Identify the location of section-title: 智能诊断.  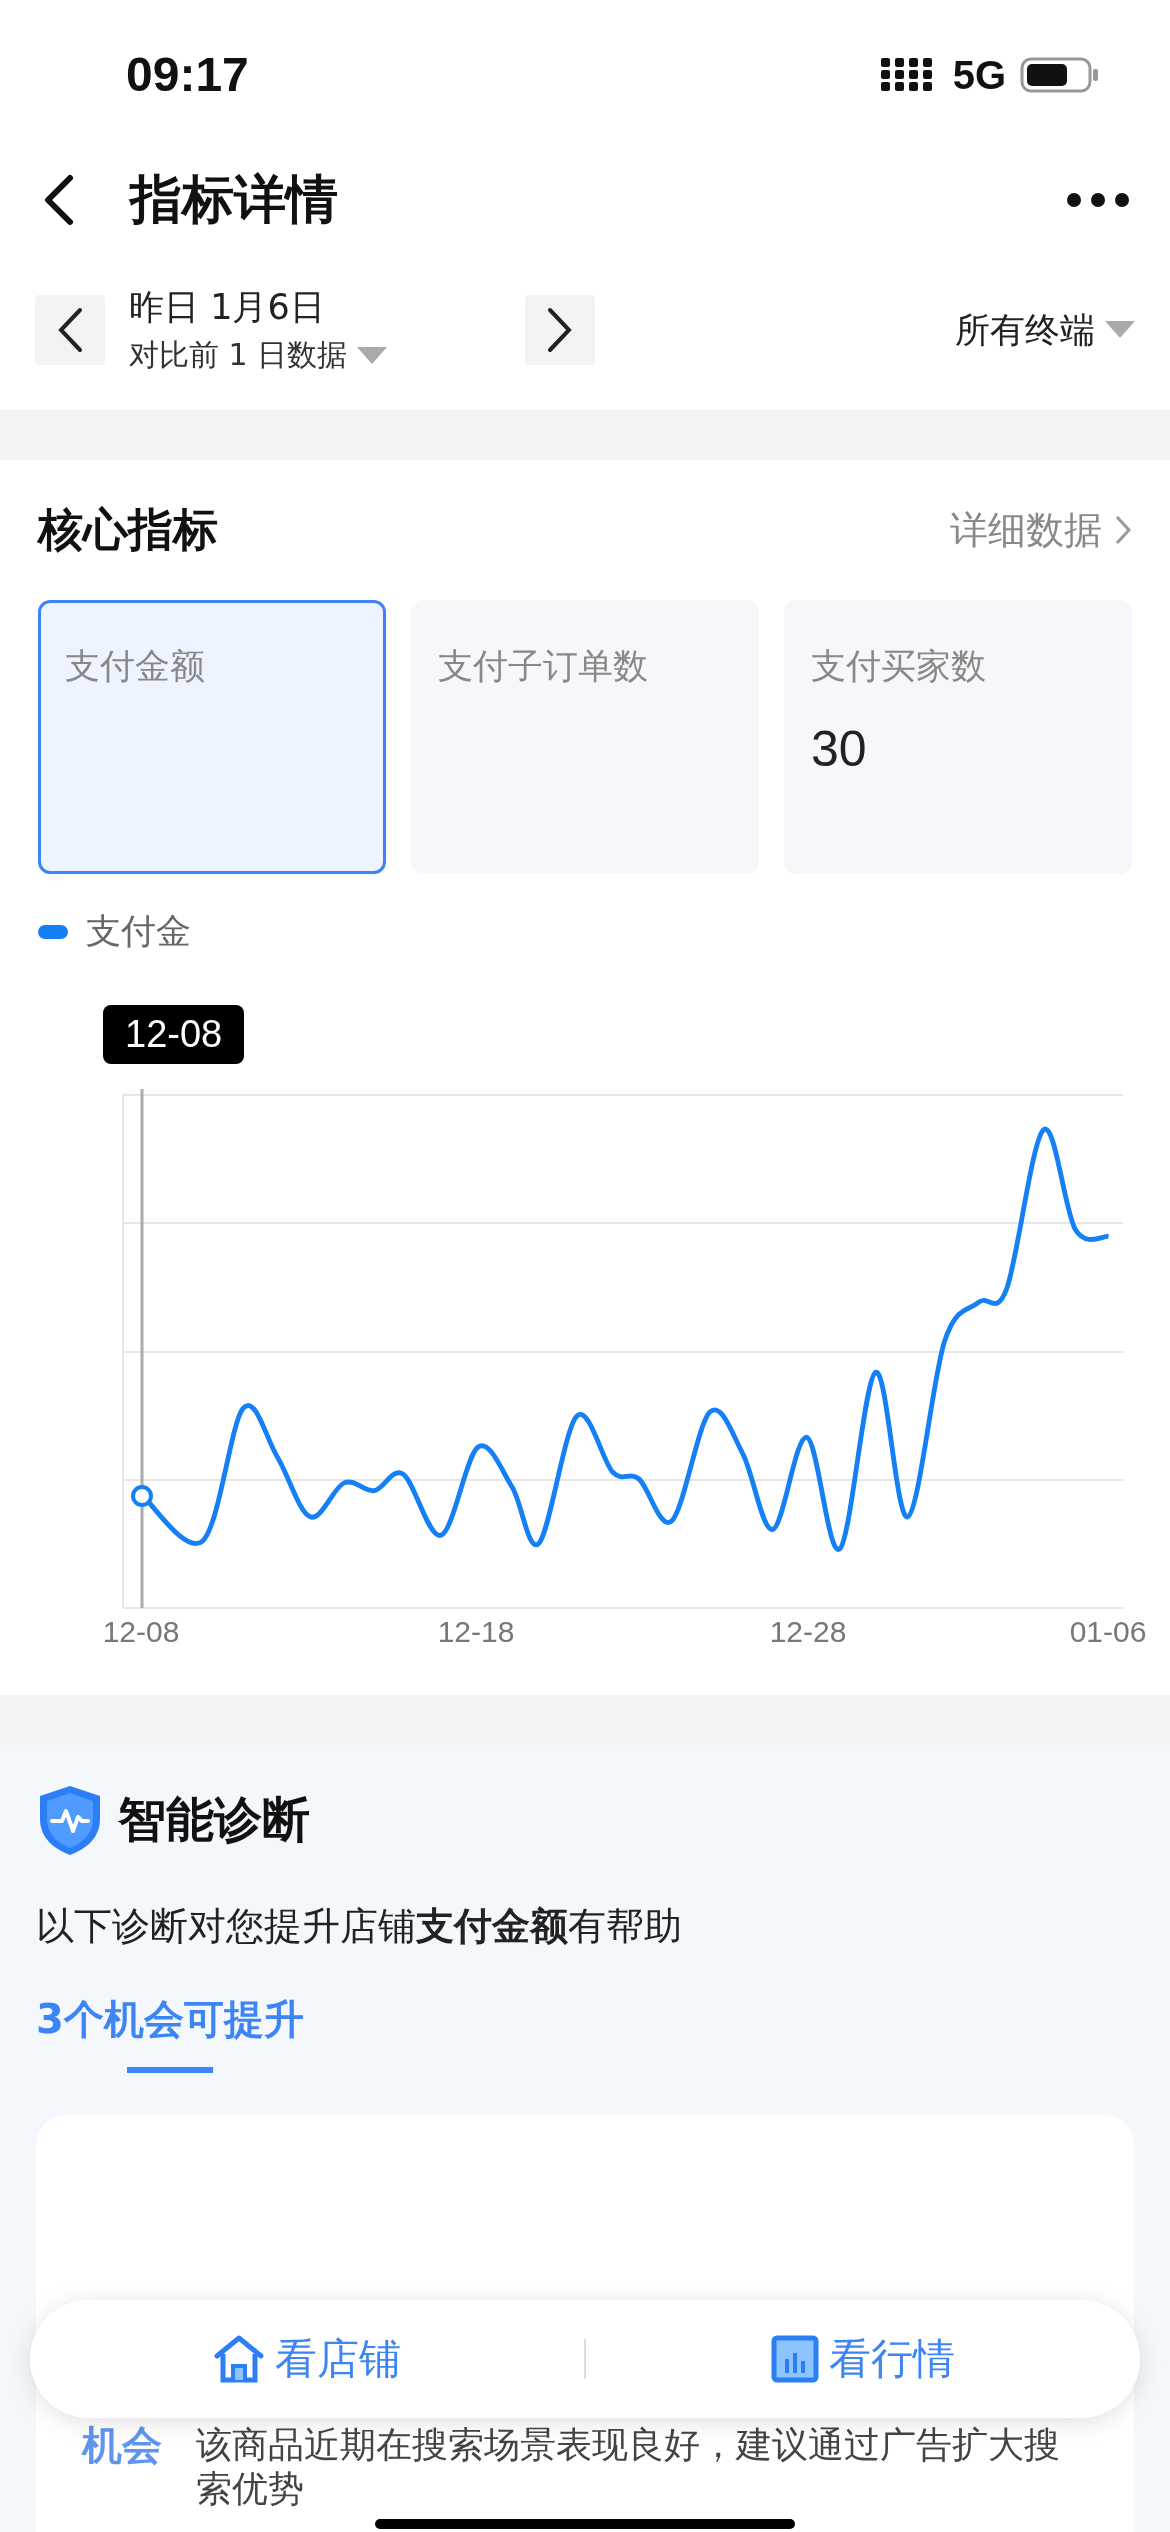
(214, 1819).